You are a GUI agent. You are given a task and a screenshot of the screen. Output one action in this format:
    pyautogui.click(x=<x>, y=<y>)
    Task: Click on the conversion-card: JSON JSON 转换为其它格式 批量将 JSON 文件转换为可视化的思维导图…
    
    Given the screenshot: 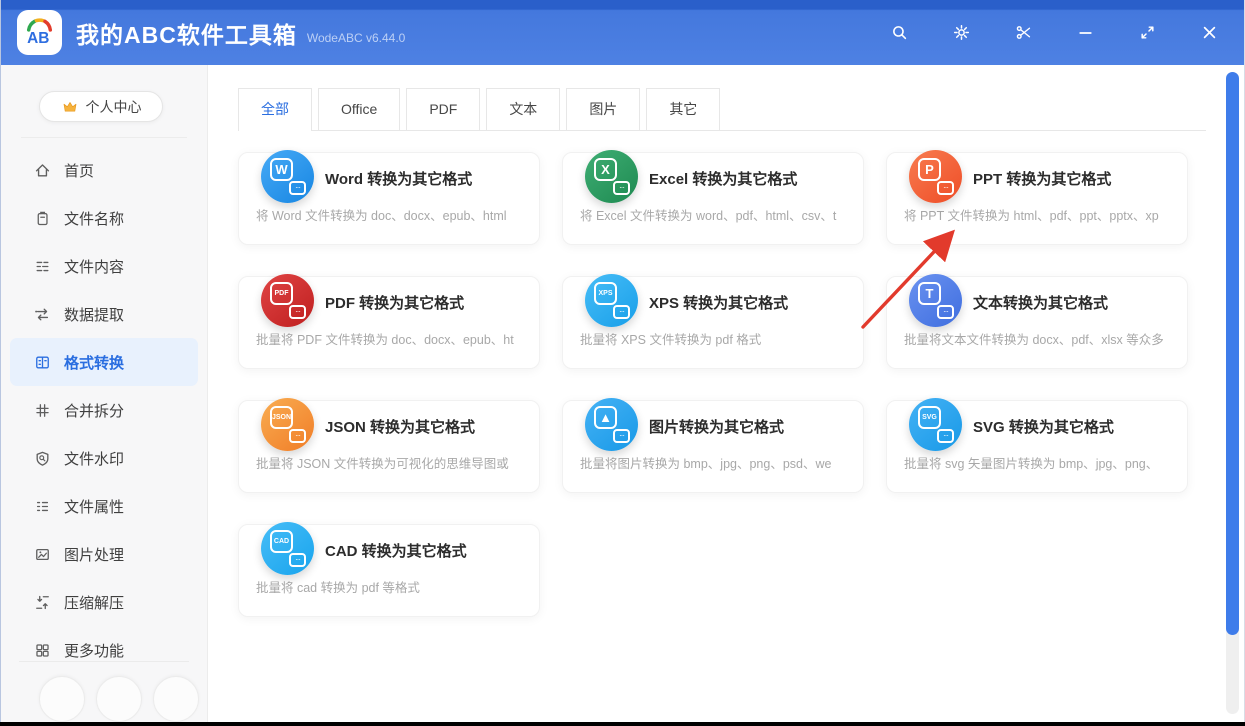 What is the action you would take?
    pyautogui.click(x=389, y=445)
    